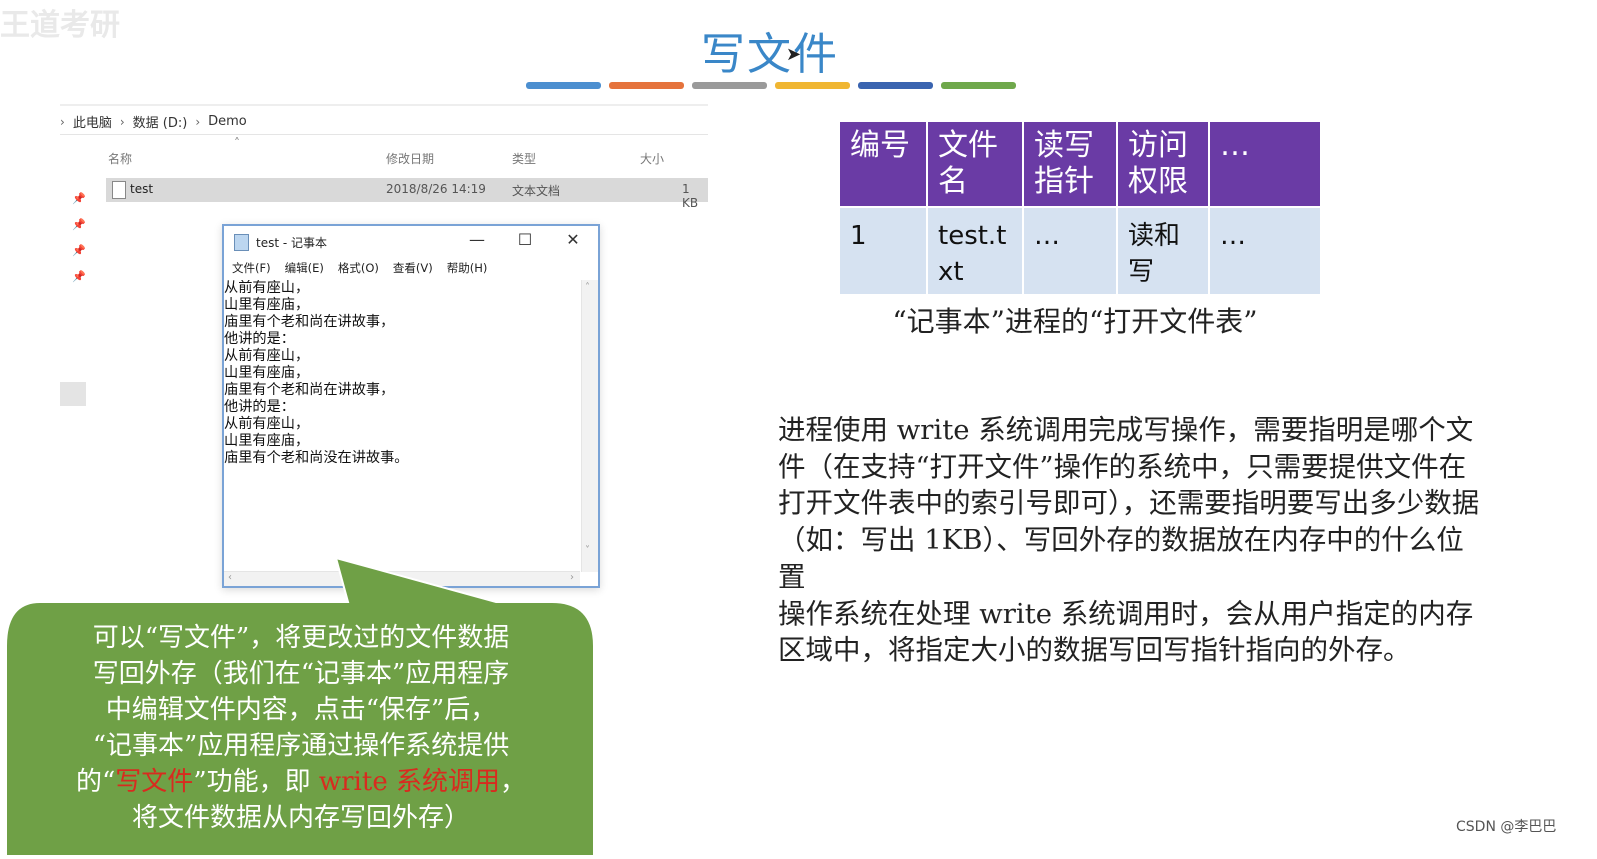 Image resolution: width=1597 pixels, height=859 pixels. Describe the element at coordinates (794, 54) in the screenshot. I see `mouse-cursor-icon: ➤` at that location.